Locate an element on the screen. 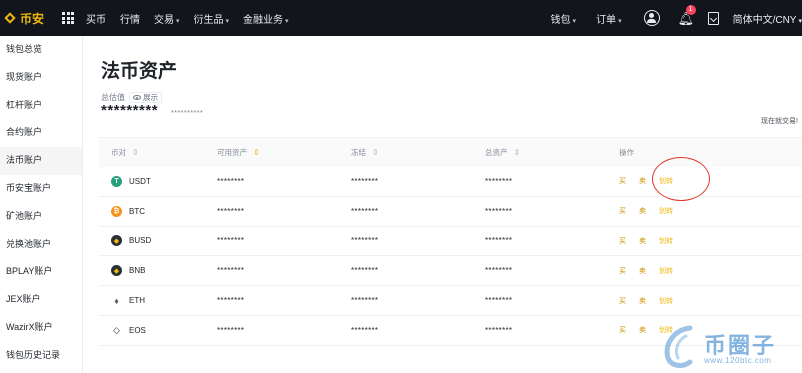  coin-name: BNB is located at coordinates (137, 271).